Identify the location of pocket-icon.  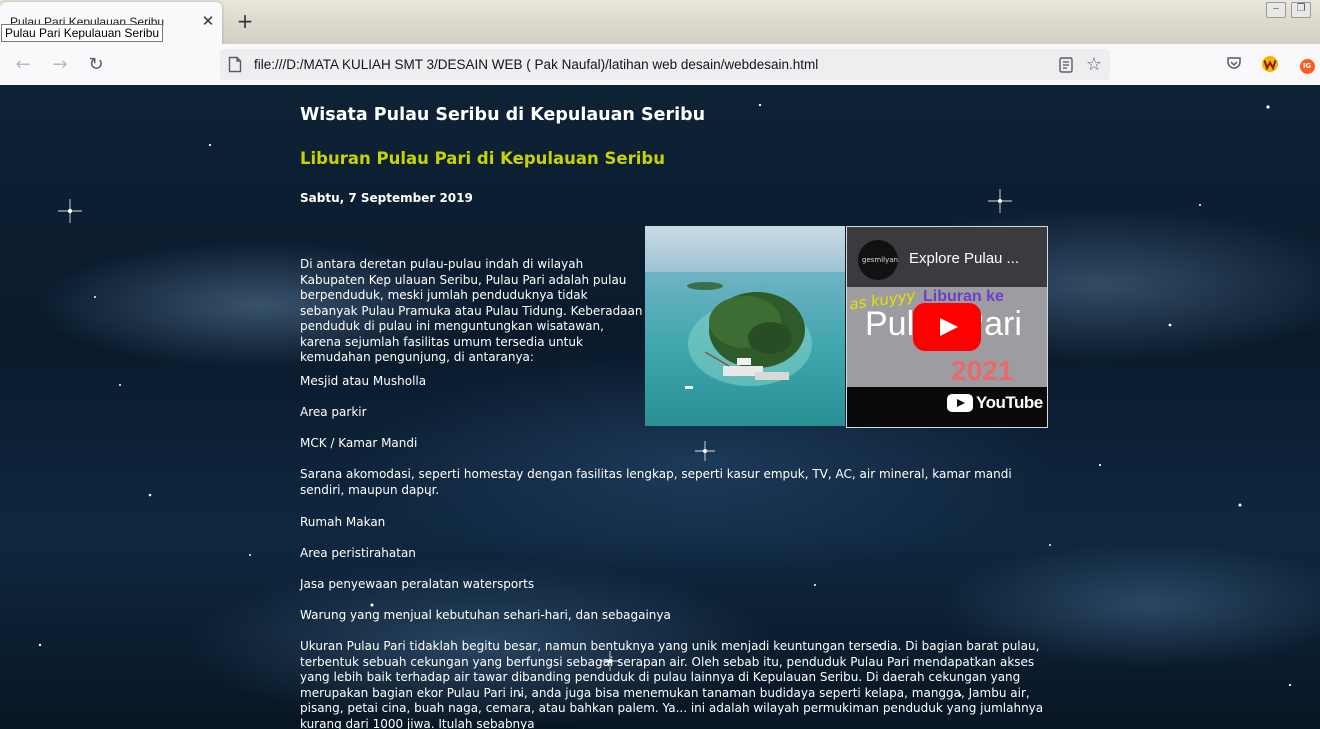
(1234, 65).